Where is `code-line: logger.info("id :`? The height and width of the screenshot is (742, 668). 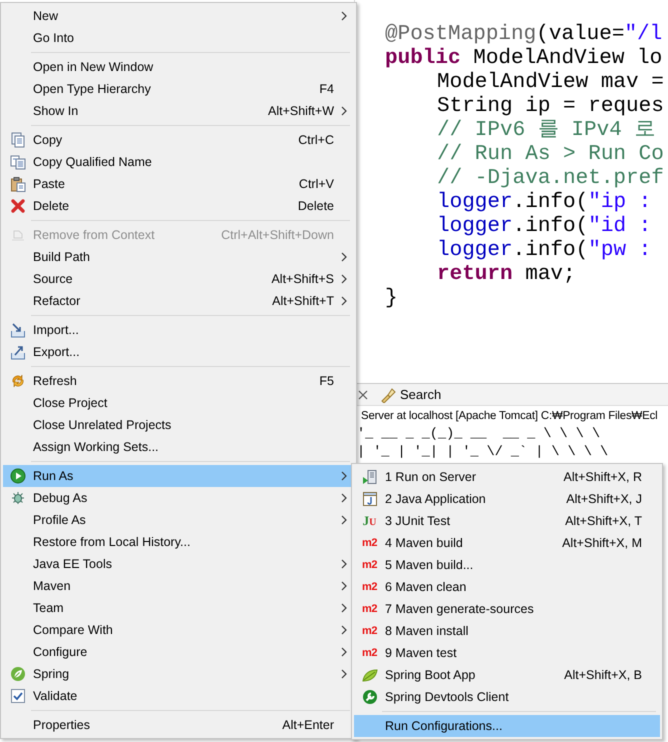
code-line: logger.info("id : is located at coordinates (544, 227).